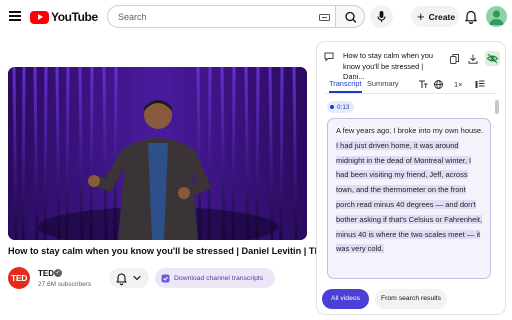  What do you see at coordinates (480, 84) in the screenshot?
I see `follow-along-icon` at bounding box center [480, 84].